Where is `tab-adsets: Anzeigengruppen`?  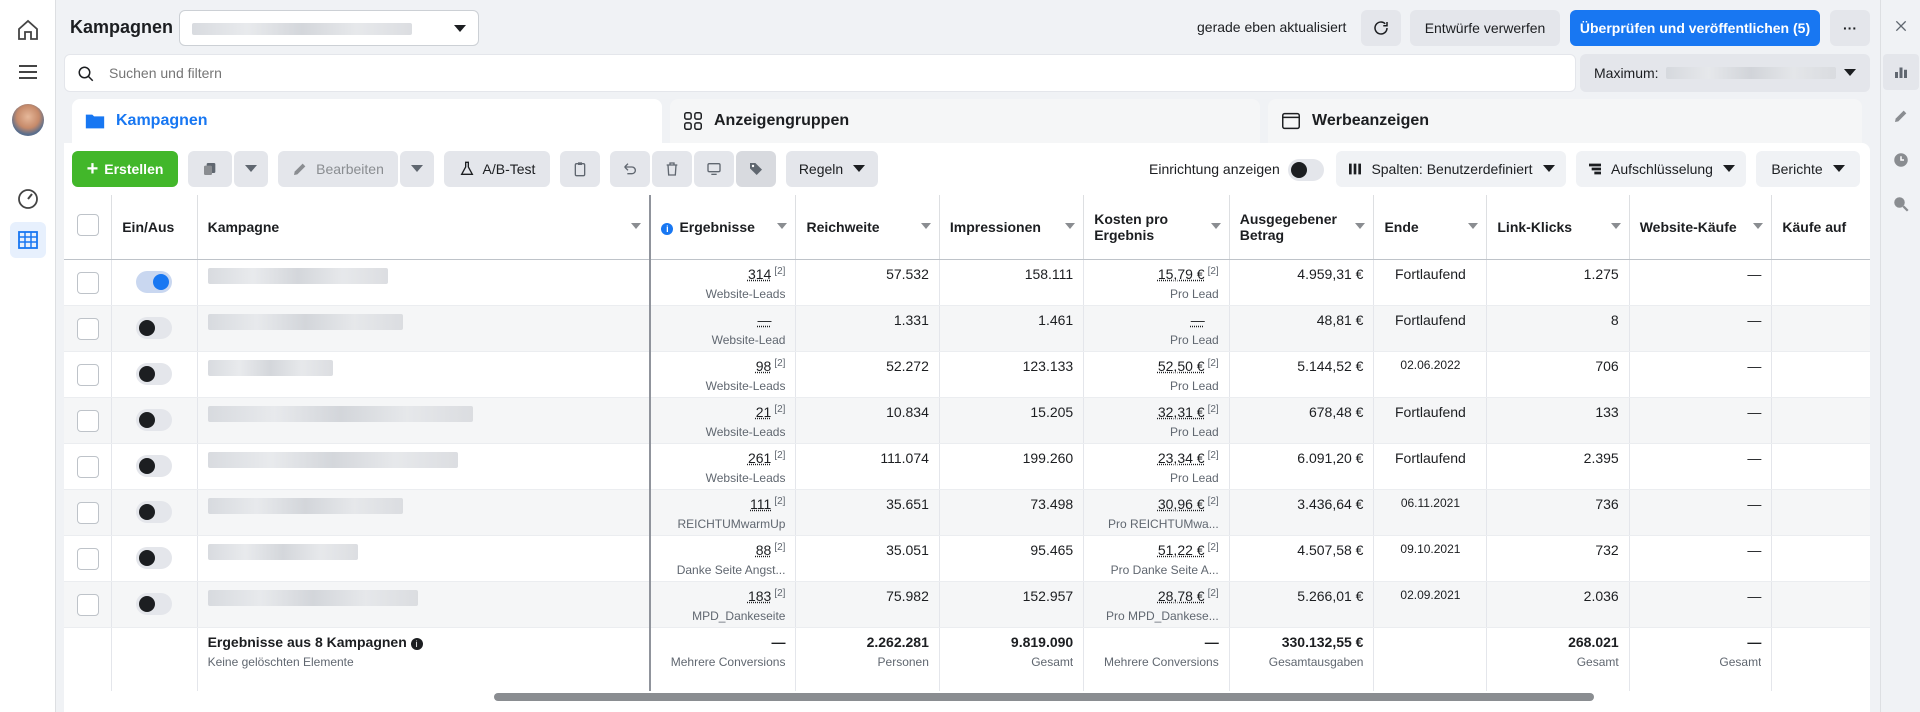 tab-adsets: Anzeigengruppen is located at coordinates (965, 121).